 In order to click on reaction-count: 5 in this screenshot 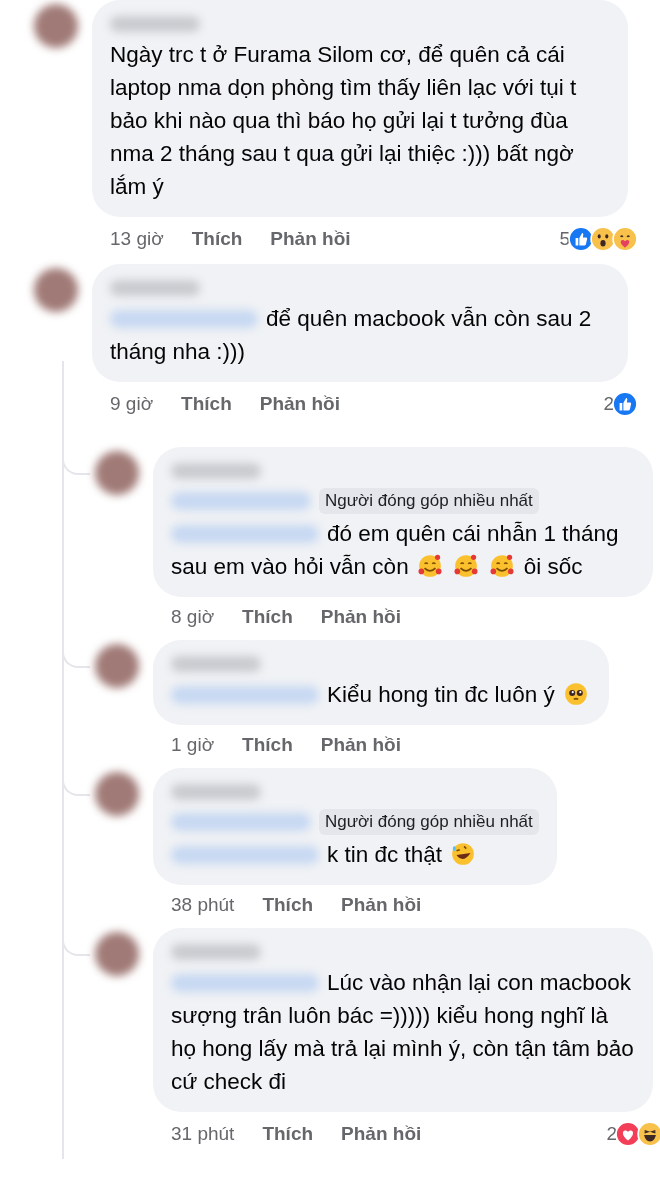, I will do `click(564, 239)`.